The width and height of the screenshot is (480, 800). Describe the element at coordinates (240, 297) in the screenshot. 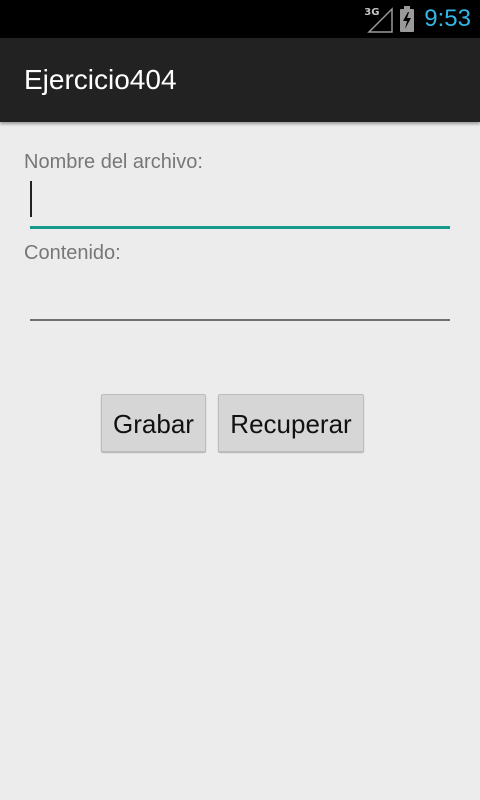

I see `contenido-input` at that location.